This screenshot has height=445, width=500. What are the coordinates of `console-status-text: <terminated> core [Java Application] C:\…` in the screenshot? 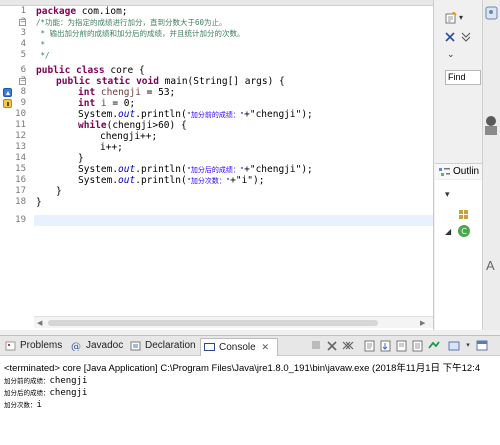 It's located at (242, 368).